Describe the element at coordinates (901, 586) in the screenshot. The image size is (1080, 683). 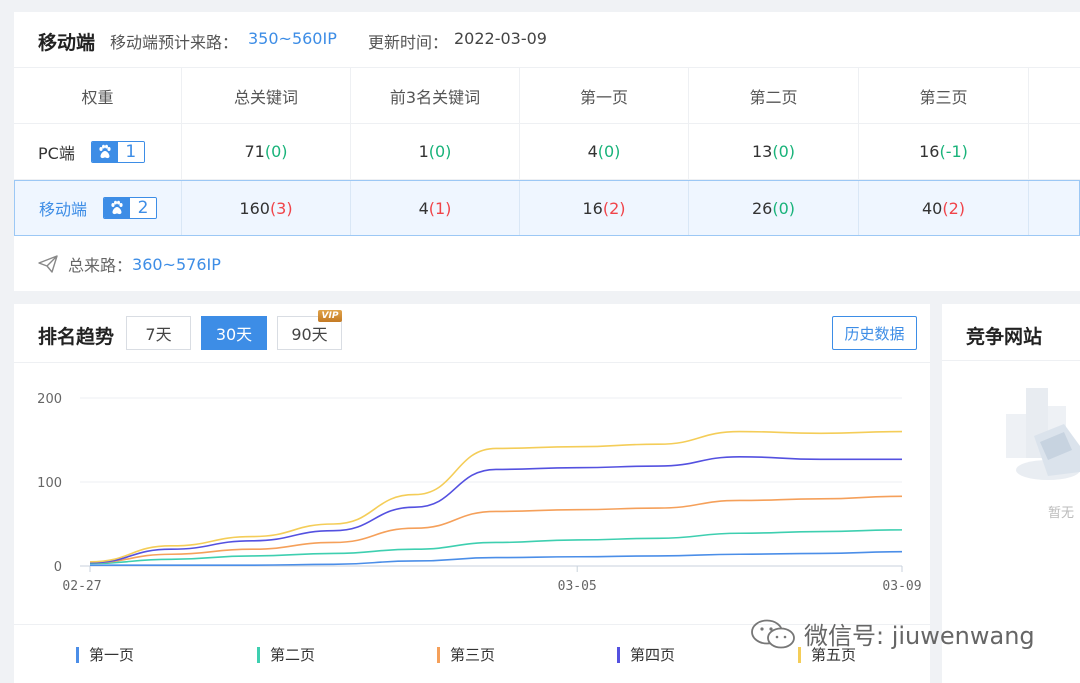
I see `x-tick-label: 03-09` at that location.